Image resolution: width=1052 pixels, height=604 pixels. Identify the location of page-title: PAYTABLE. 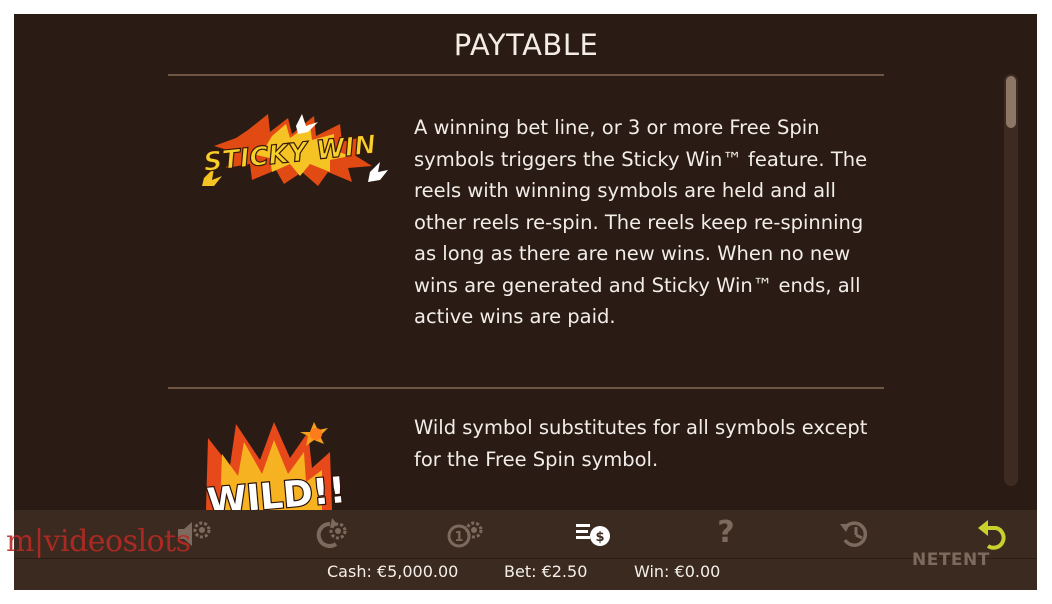
(526, 45).